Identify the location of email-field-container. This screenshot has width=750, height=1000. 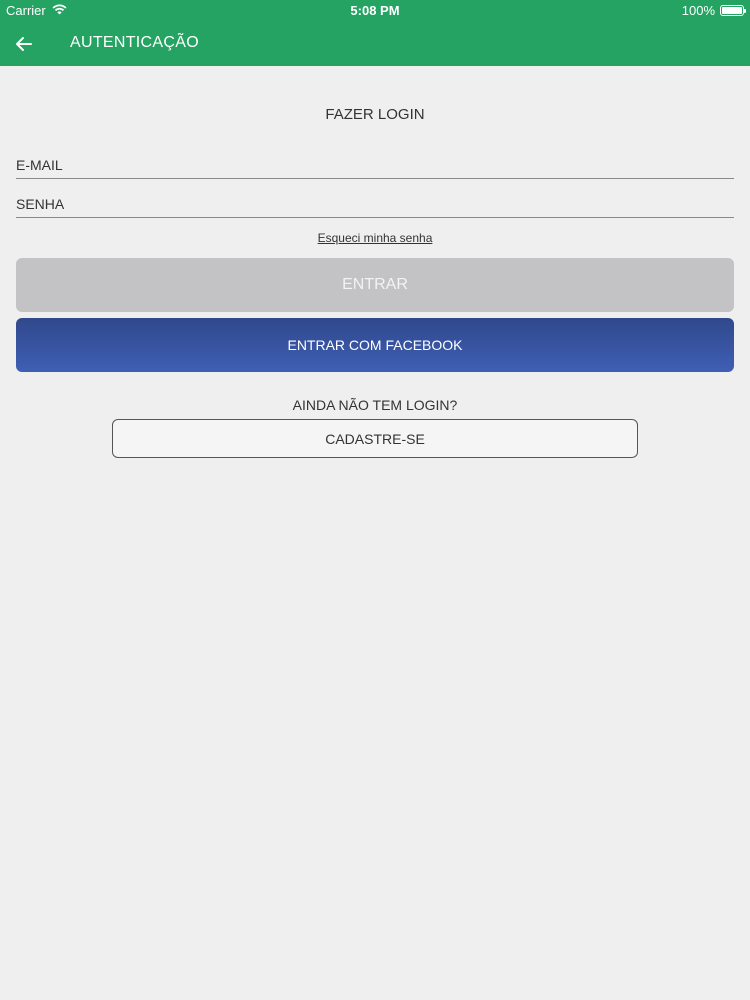
(375, 165).